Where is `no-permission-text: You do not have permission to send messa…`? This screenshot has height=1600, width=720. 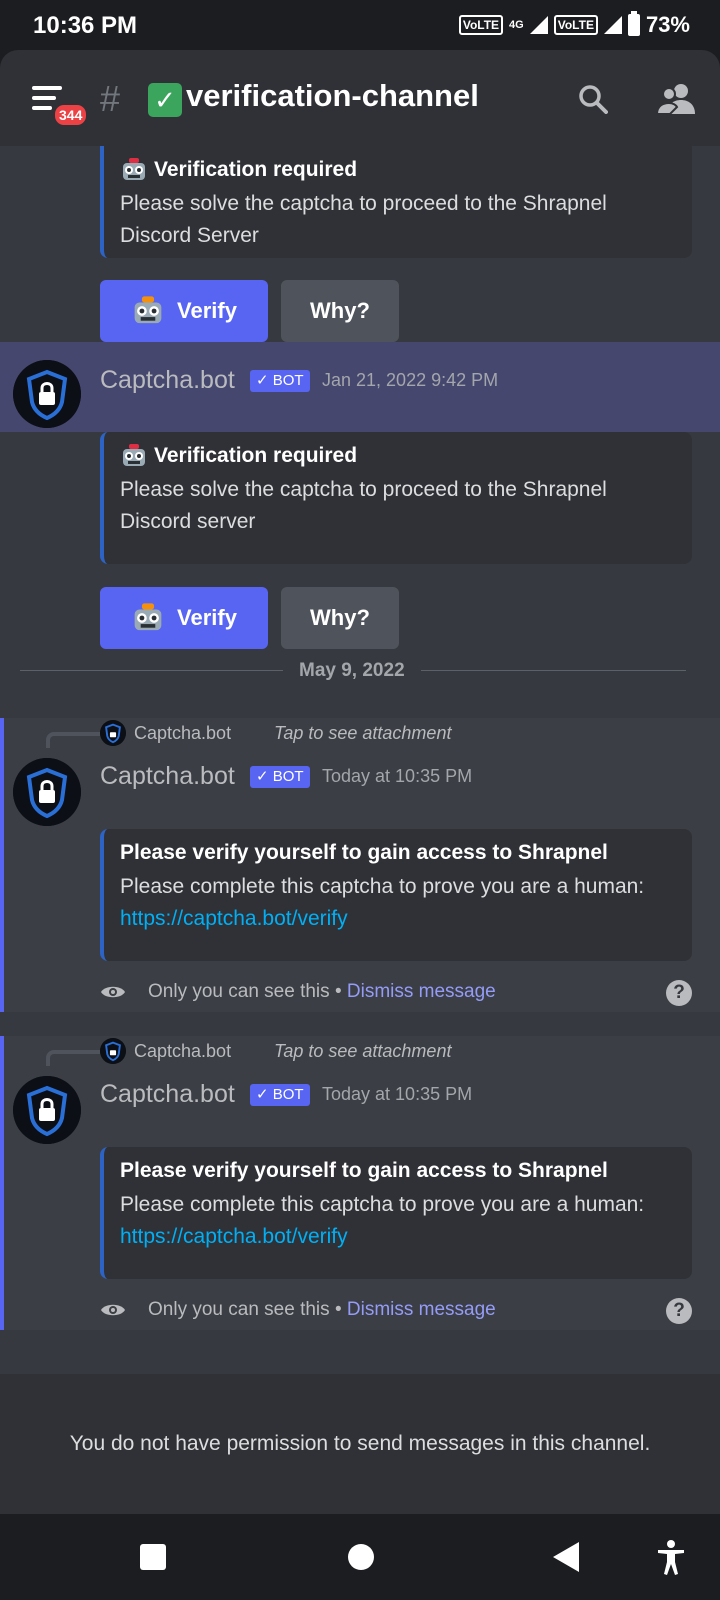 no-permission-text: You do not have permission to send messa… is located at coordinates (360, 1443).